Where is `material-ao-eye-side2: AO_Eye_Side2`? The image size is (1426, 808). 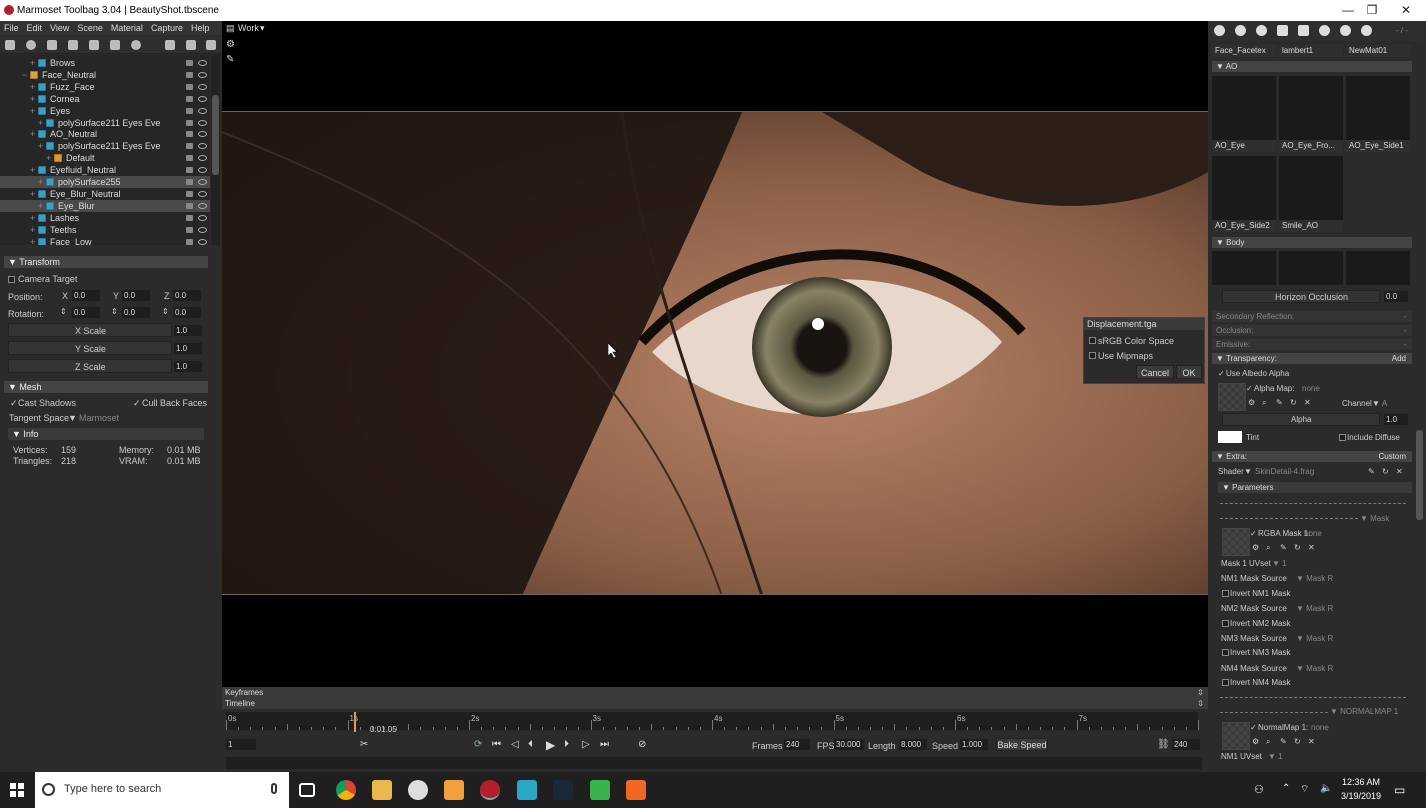 material-ao-eye-side2: AO_Eye_Side2 is located at coordinates (1244, 226).